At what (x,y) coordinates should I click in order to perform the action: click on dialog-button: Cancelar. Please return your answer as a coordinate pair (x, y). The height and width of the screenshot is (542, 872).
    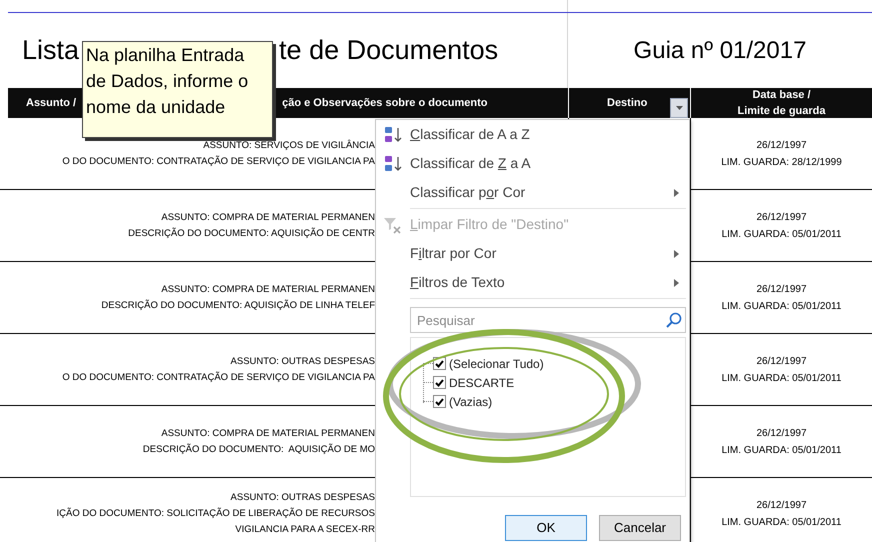
    Looking at the image, I should click on (640, 528).